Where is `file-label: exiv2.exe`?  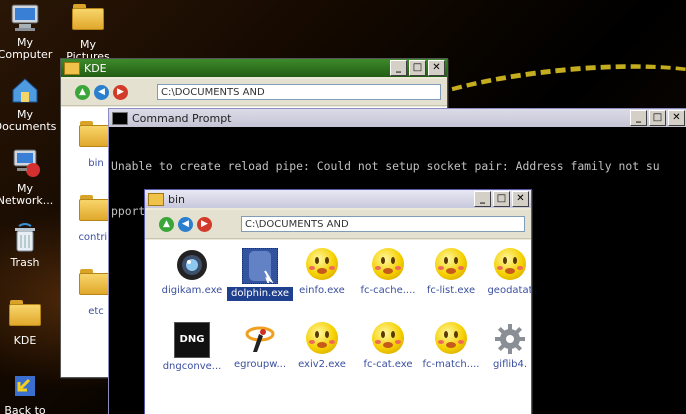 file-label: exiv2.exe is located at coordinates (322, 364).